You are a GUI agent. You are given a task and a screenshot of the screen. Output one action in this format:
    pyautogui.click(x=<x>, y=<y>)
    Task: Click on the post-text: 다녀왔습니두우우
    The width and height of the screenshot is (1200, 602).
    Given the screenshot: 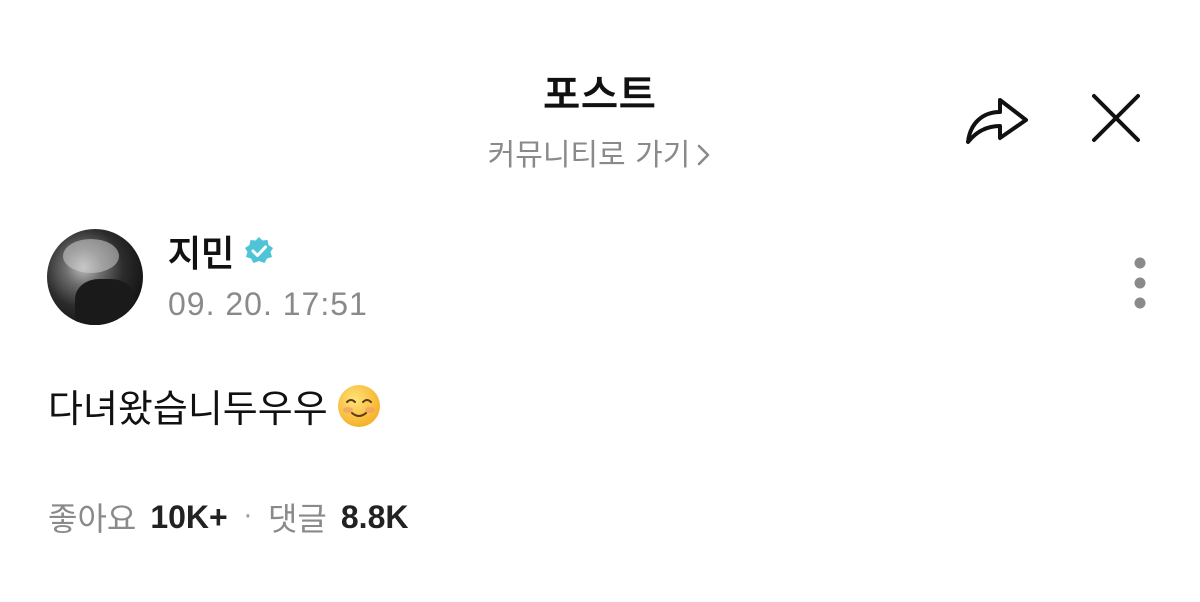 What is the action you would take?
    pyautogui.click(x=188, y=409)
    